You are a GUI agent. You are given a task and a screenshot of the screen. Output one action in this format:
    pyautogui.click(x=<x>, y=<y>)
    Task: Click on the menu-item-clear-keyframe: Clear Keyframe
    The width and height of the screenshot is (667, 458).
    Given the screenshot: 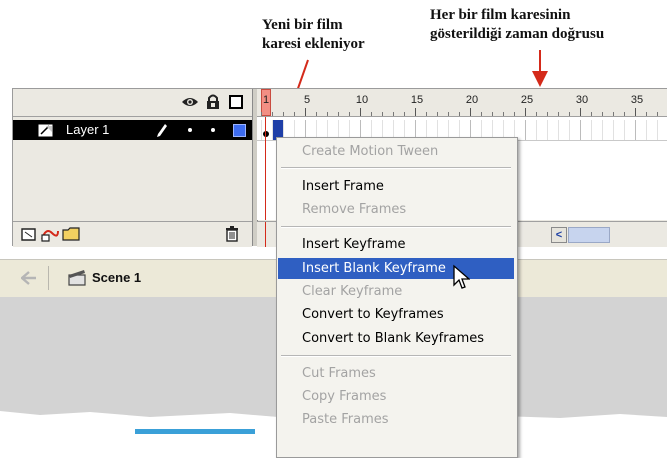 What is the action you would take?
    pyautogui.click(x=396, y=291)
    